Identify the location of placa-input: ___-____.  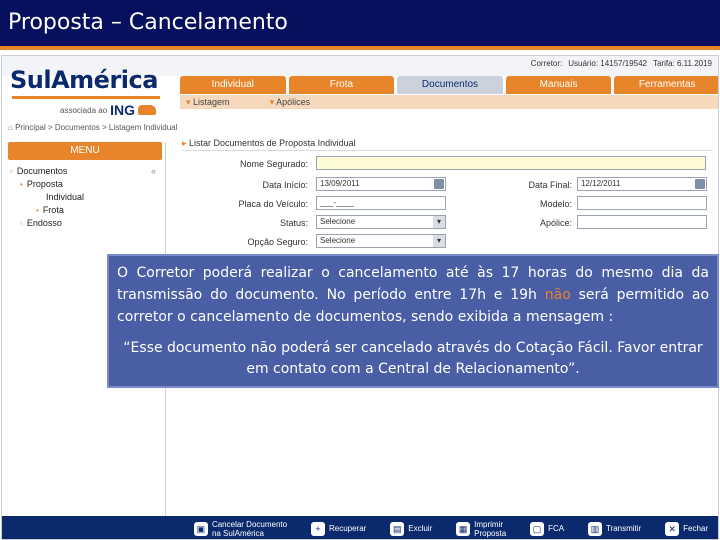
(381, 203).